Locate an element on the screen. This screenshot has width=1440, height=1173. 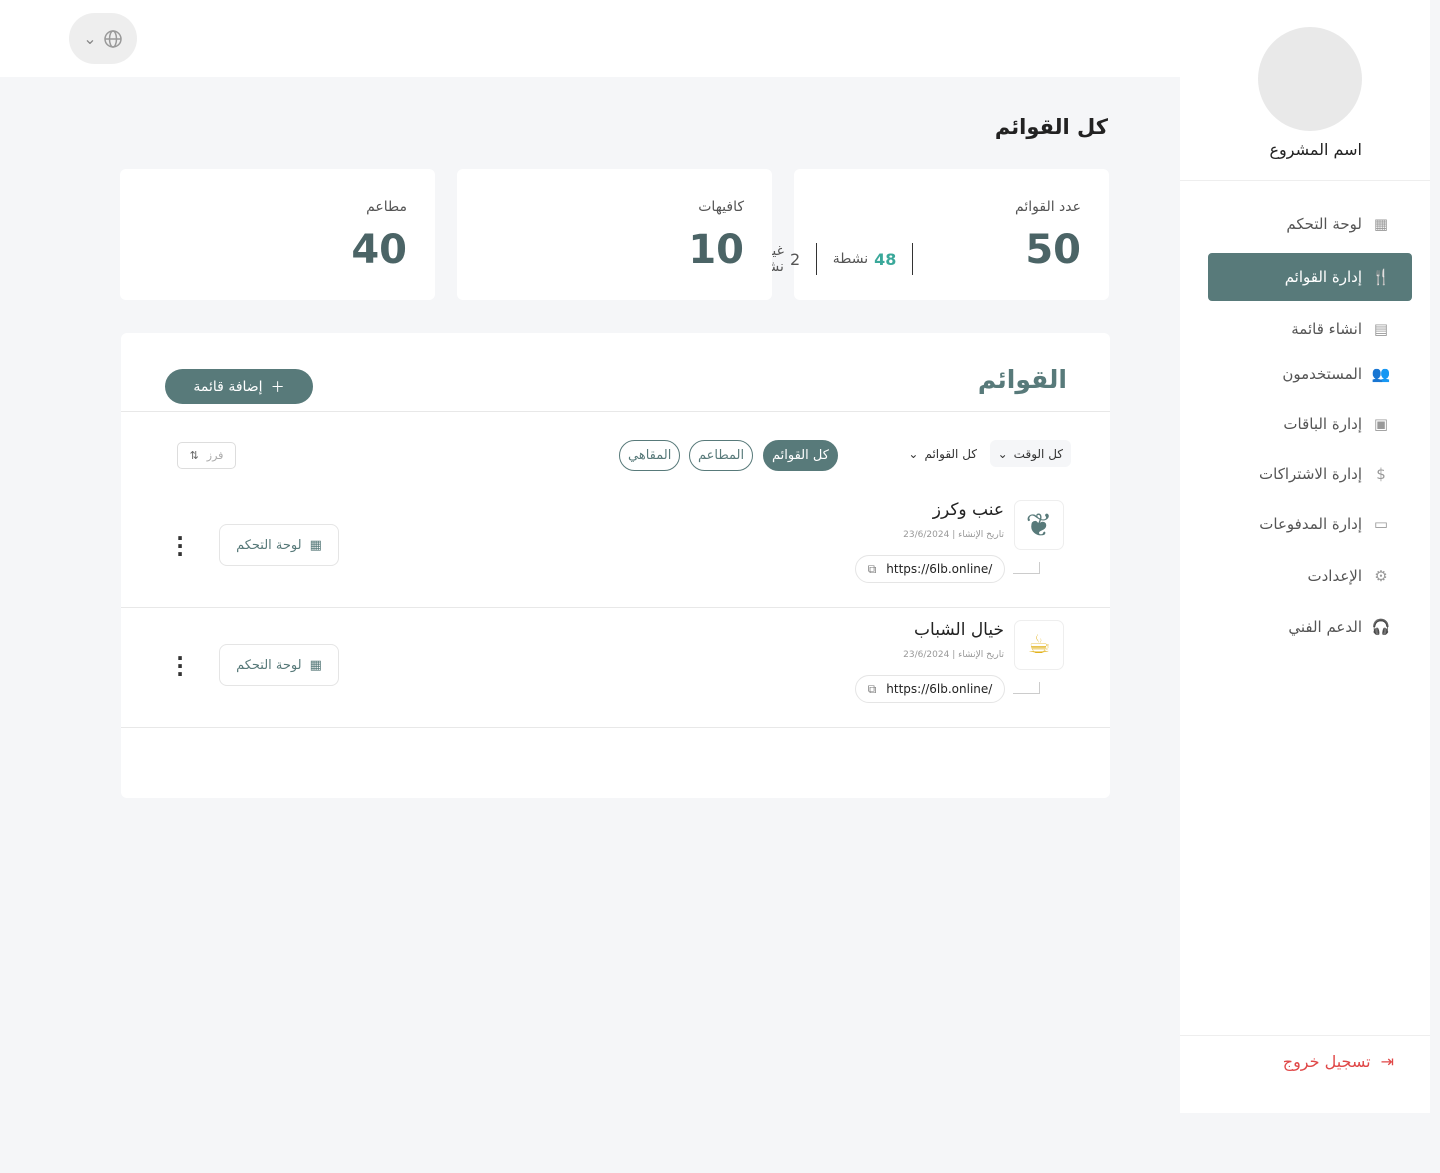
page-title: كل القوائم is located at coordinates (1051, 127).